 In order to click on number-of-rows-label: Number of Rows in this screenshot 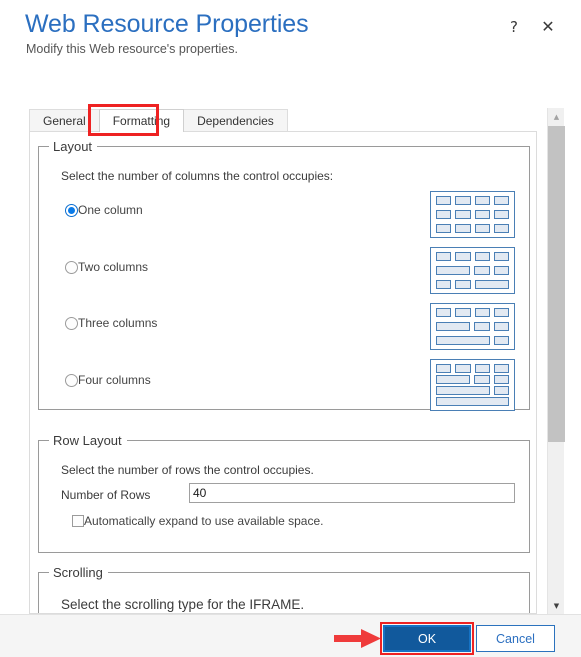, I will do `click(106, 495)`.